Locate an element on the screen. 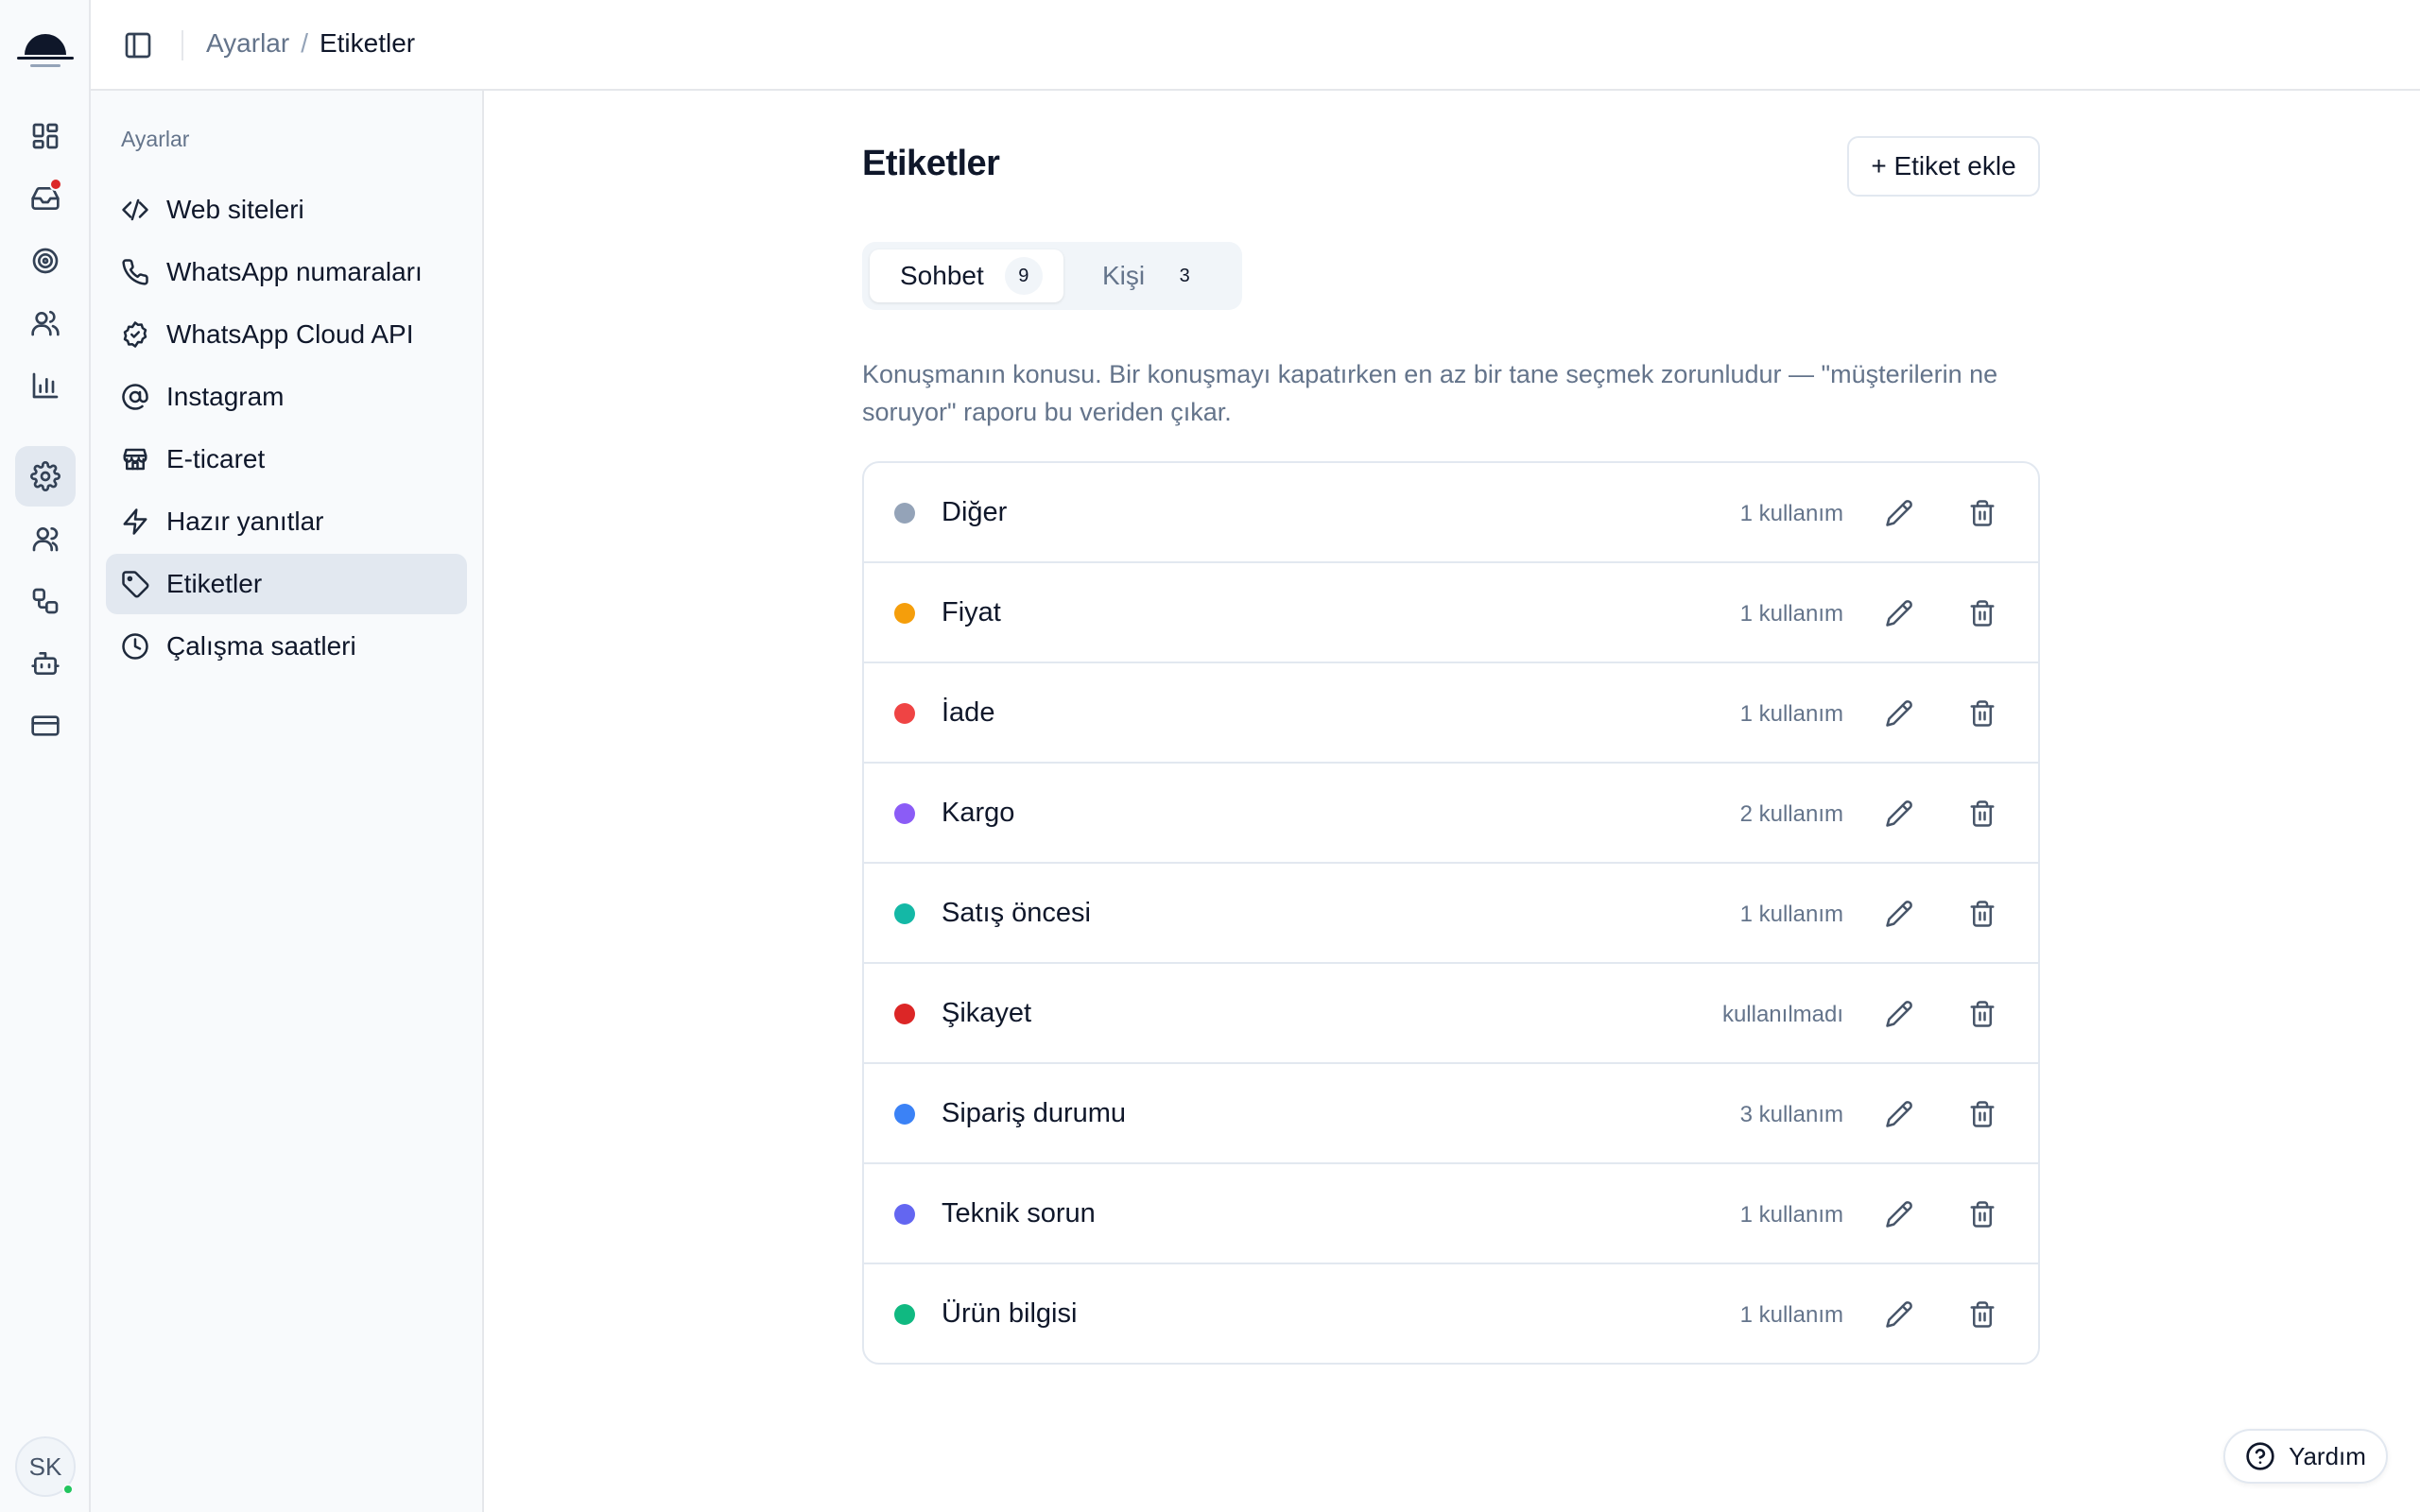 This screenshot has height=1512, width=2420. rail-settings-button is located at coordinates (45, 476).